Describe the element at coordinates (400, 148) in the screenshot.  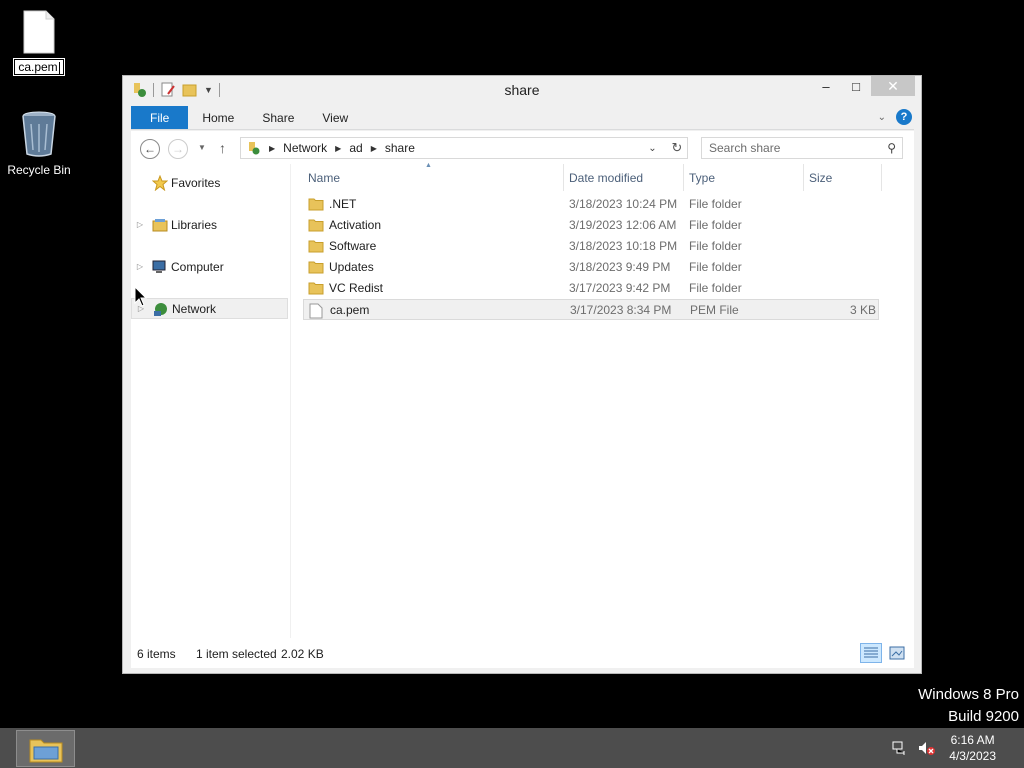
I see `breadcrumb-share: share` at that location.